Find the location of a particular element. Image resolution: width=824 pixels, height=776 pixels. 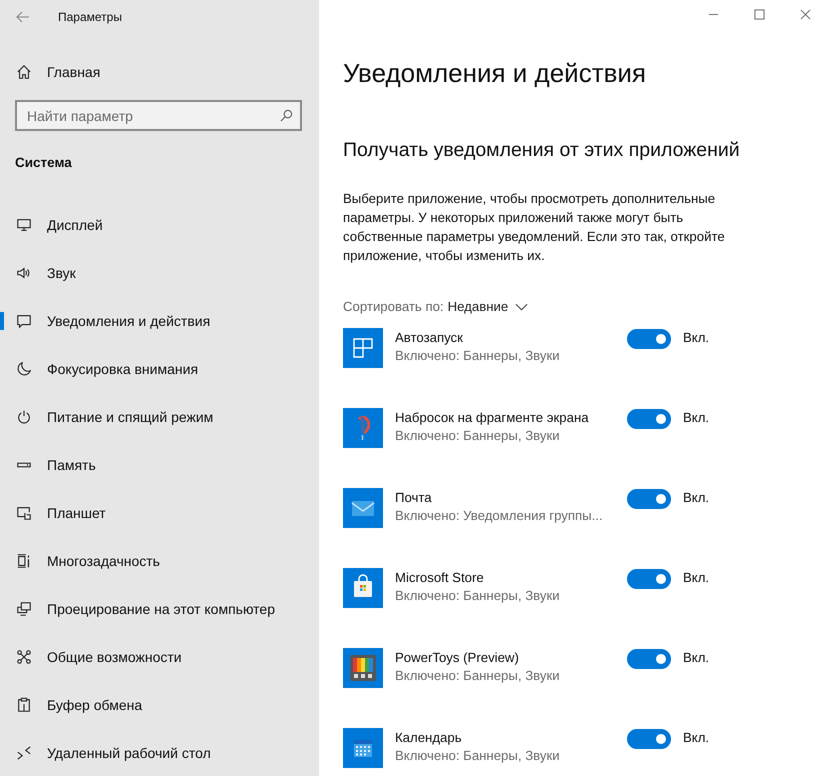

app-name: PowerToys (Preview) is located at coordinates (511, 657).